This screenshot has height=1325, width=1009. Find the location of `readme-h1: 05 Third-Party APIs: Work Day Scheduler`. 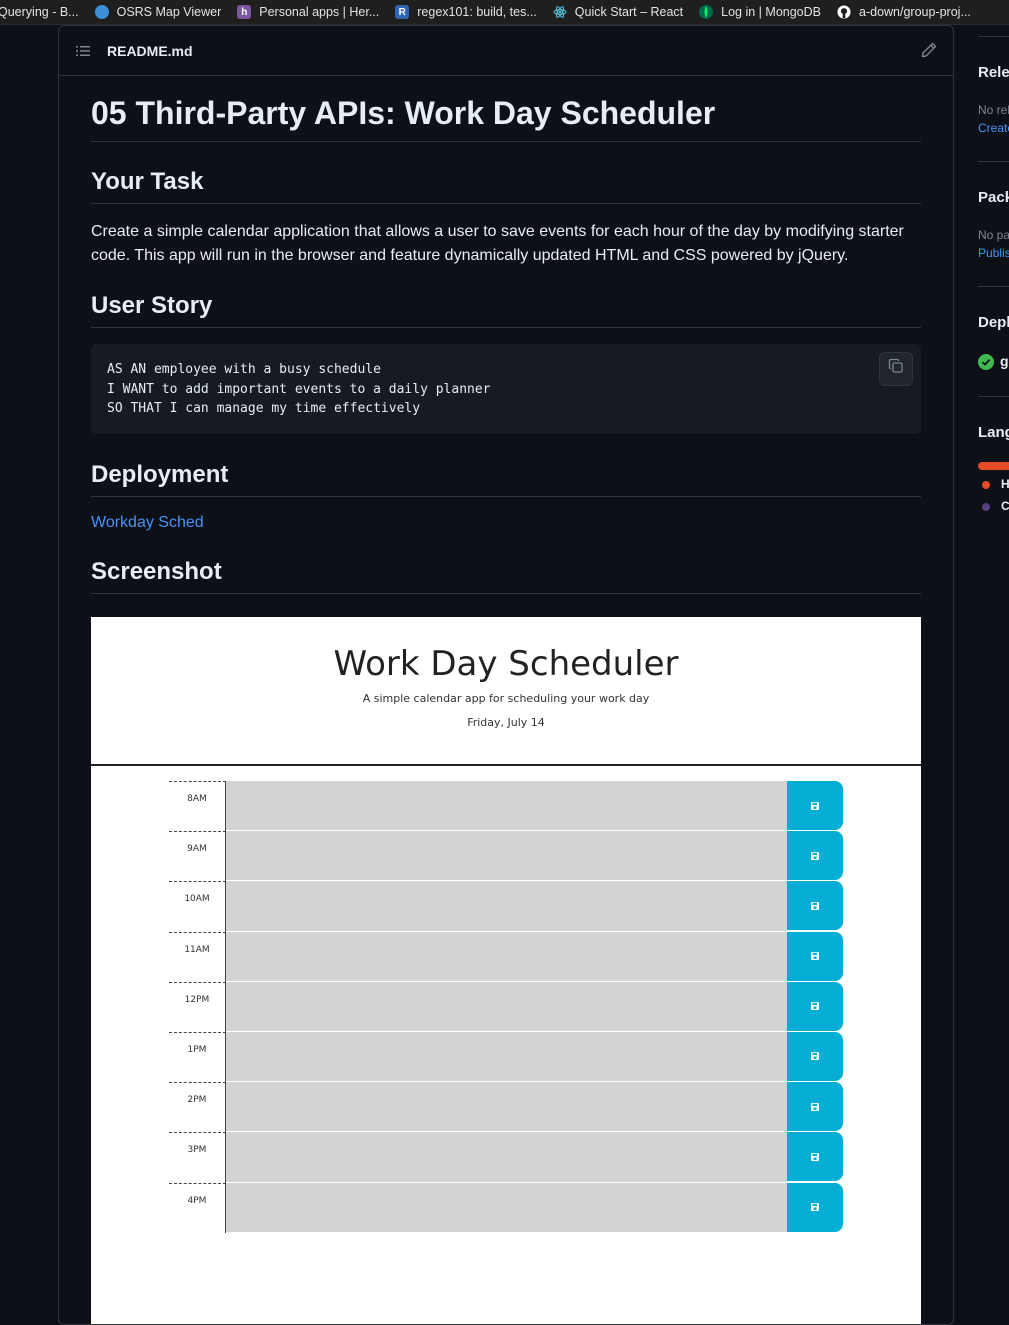

readme-h1: 05 Third-Party APIs: Work Day Scheduler is located at coordinates (506, 109).